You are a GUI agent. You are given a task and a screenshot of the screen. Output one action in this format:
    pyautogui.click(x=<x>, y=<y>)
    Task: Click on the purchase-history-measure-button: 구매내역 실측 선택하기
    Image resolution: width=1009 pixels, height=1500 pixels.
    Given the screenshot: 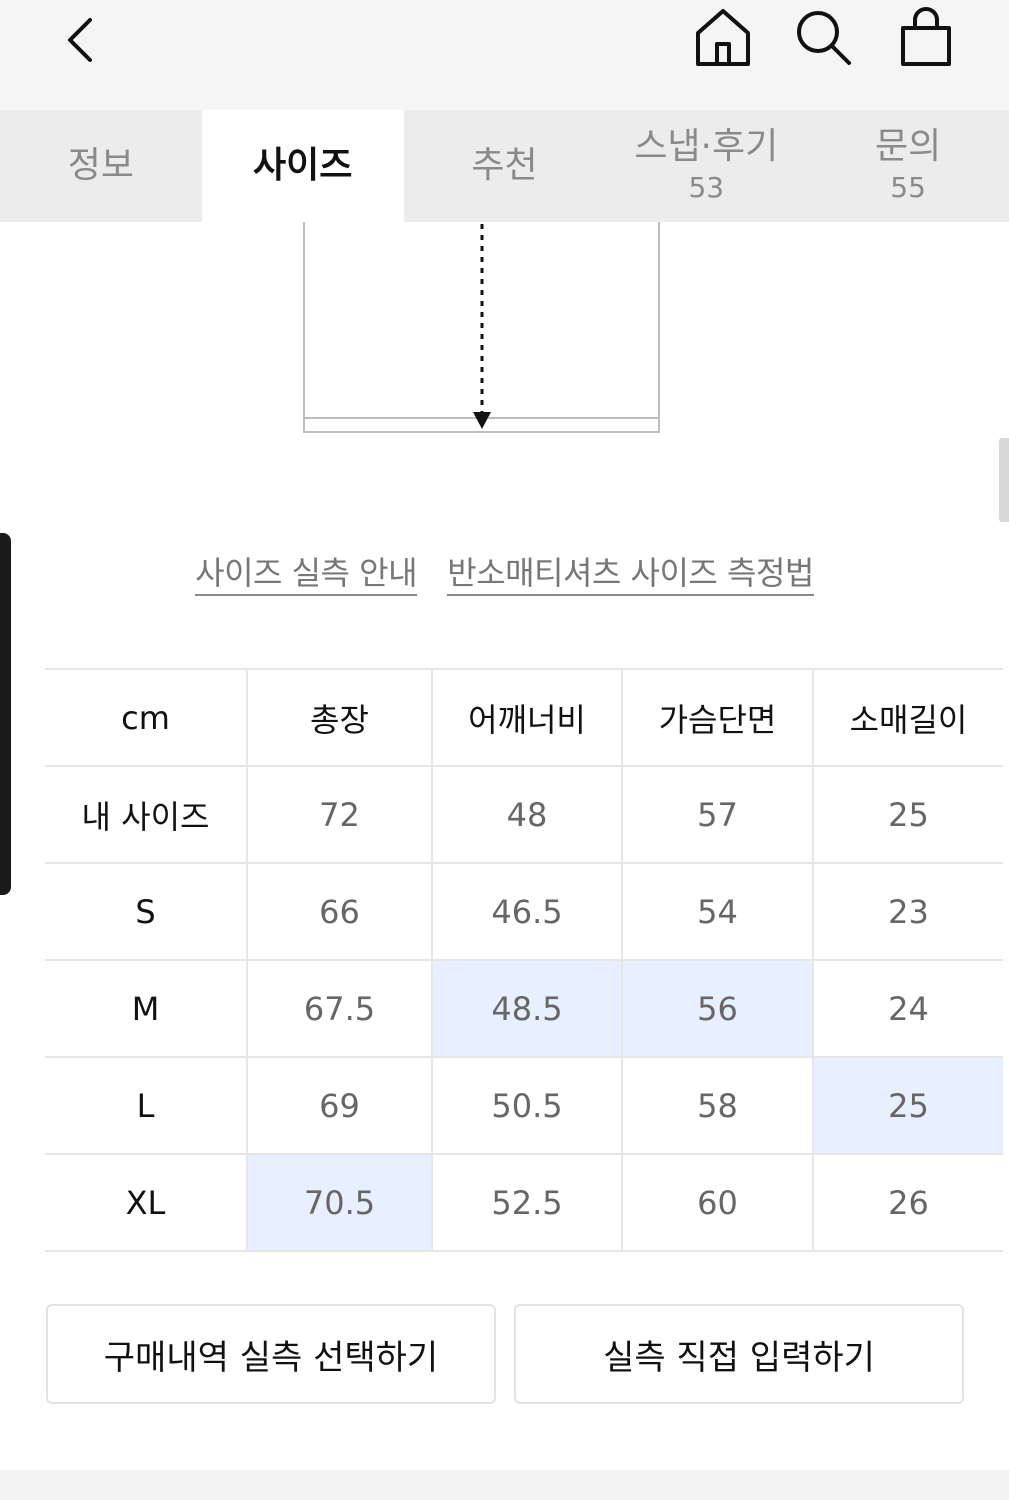 What is the action you would take?
    pyautogui.click(x=271, y=1354)
    